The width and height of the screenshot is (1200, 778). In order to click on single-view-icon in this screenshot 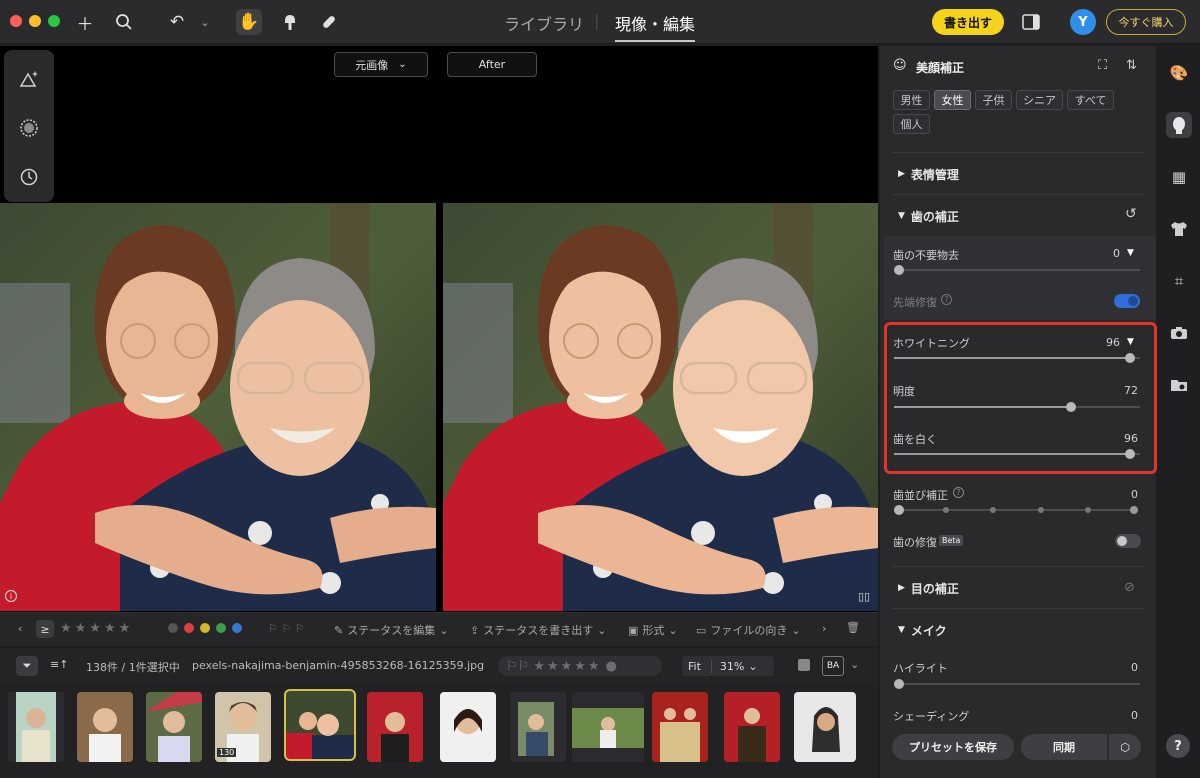, I will do `click(804, 665)`.